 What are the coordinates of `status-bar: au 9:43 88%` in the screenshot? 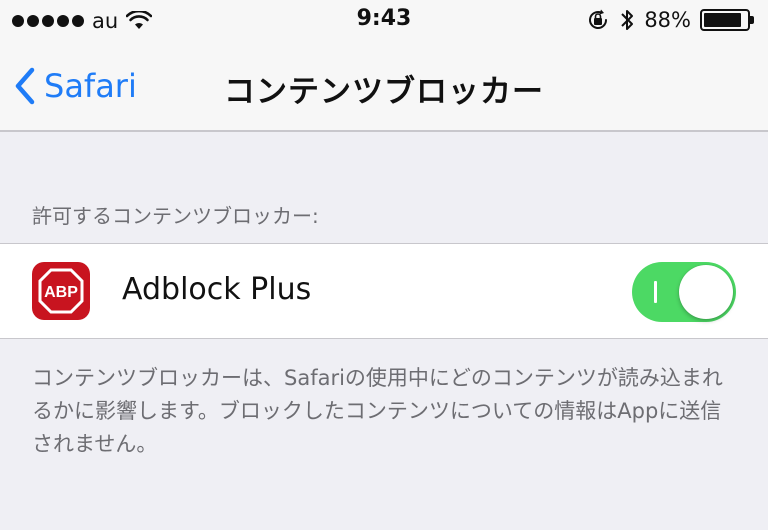 It's located at (384, 21).